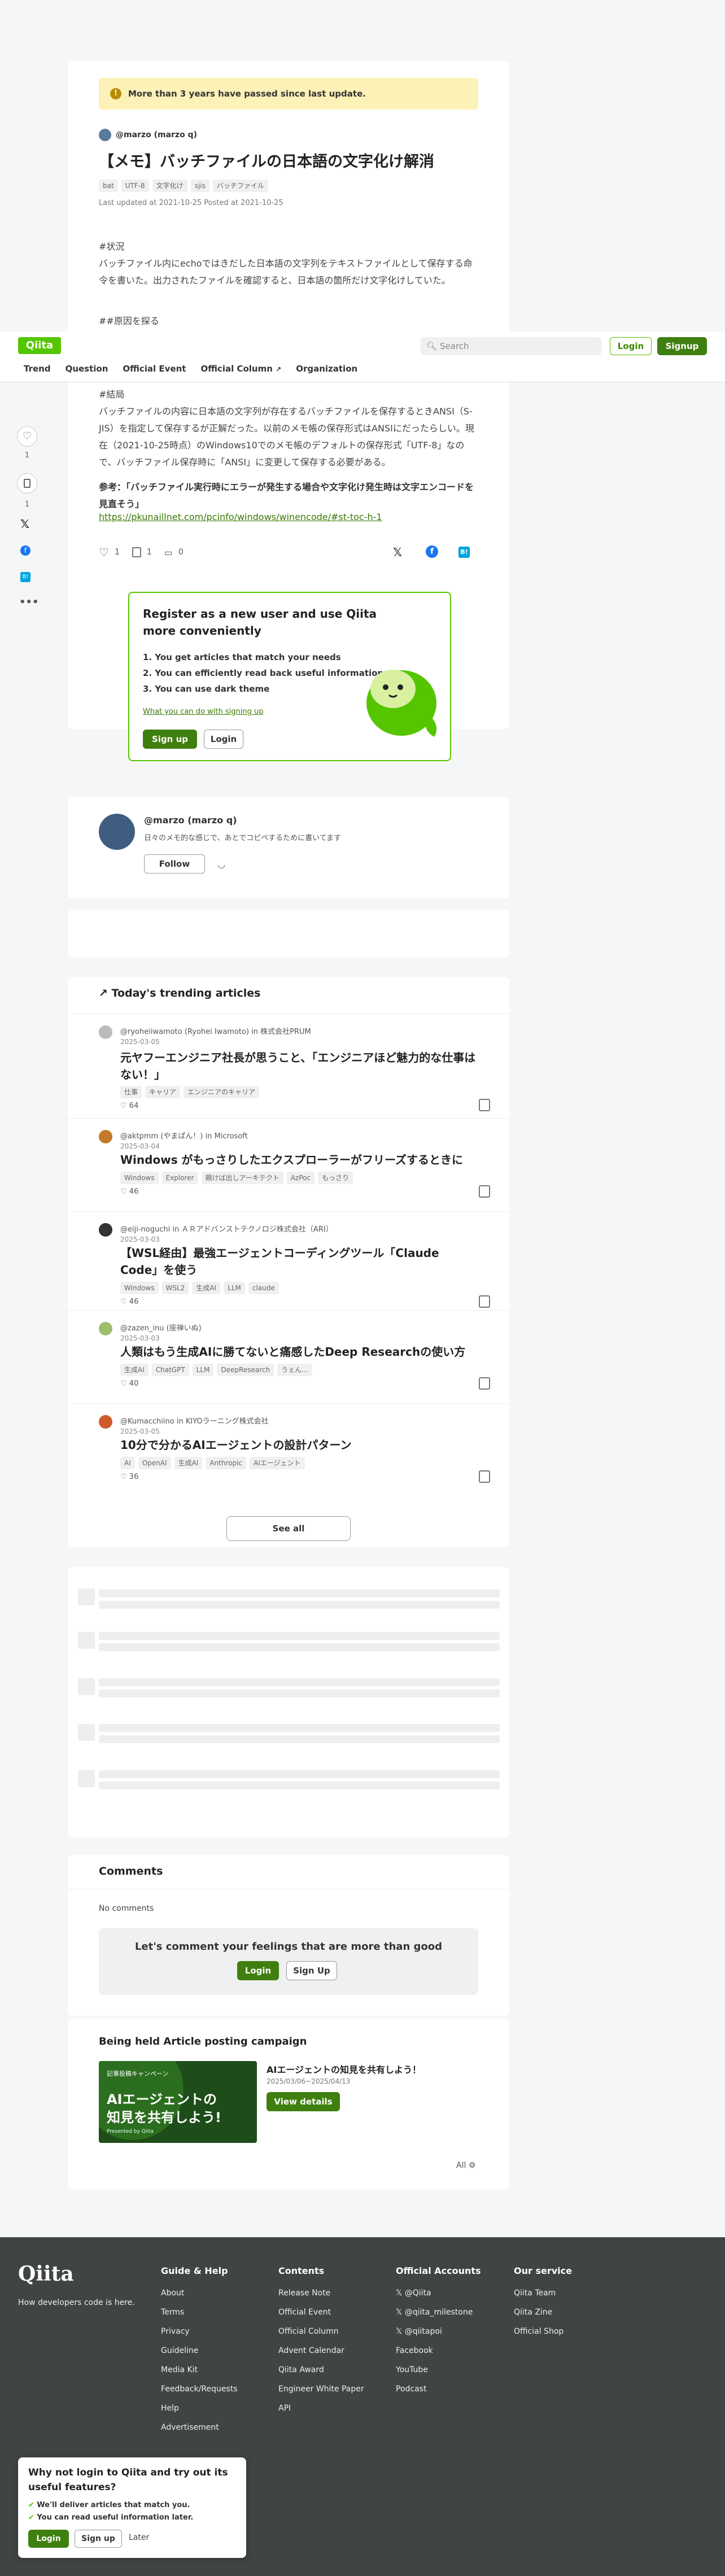 This screenshot has width=725, height=2576. I want to click on trending-article-title: 10分で分かるAIエージェントの設計パターン, so click(298, 1445).